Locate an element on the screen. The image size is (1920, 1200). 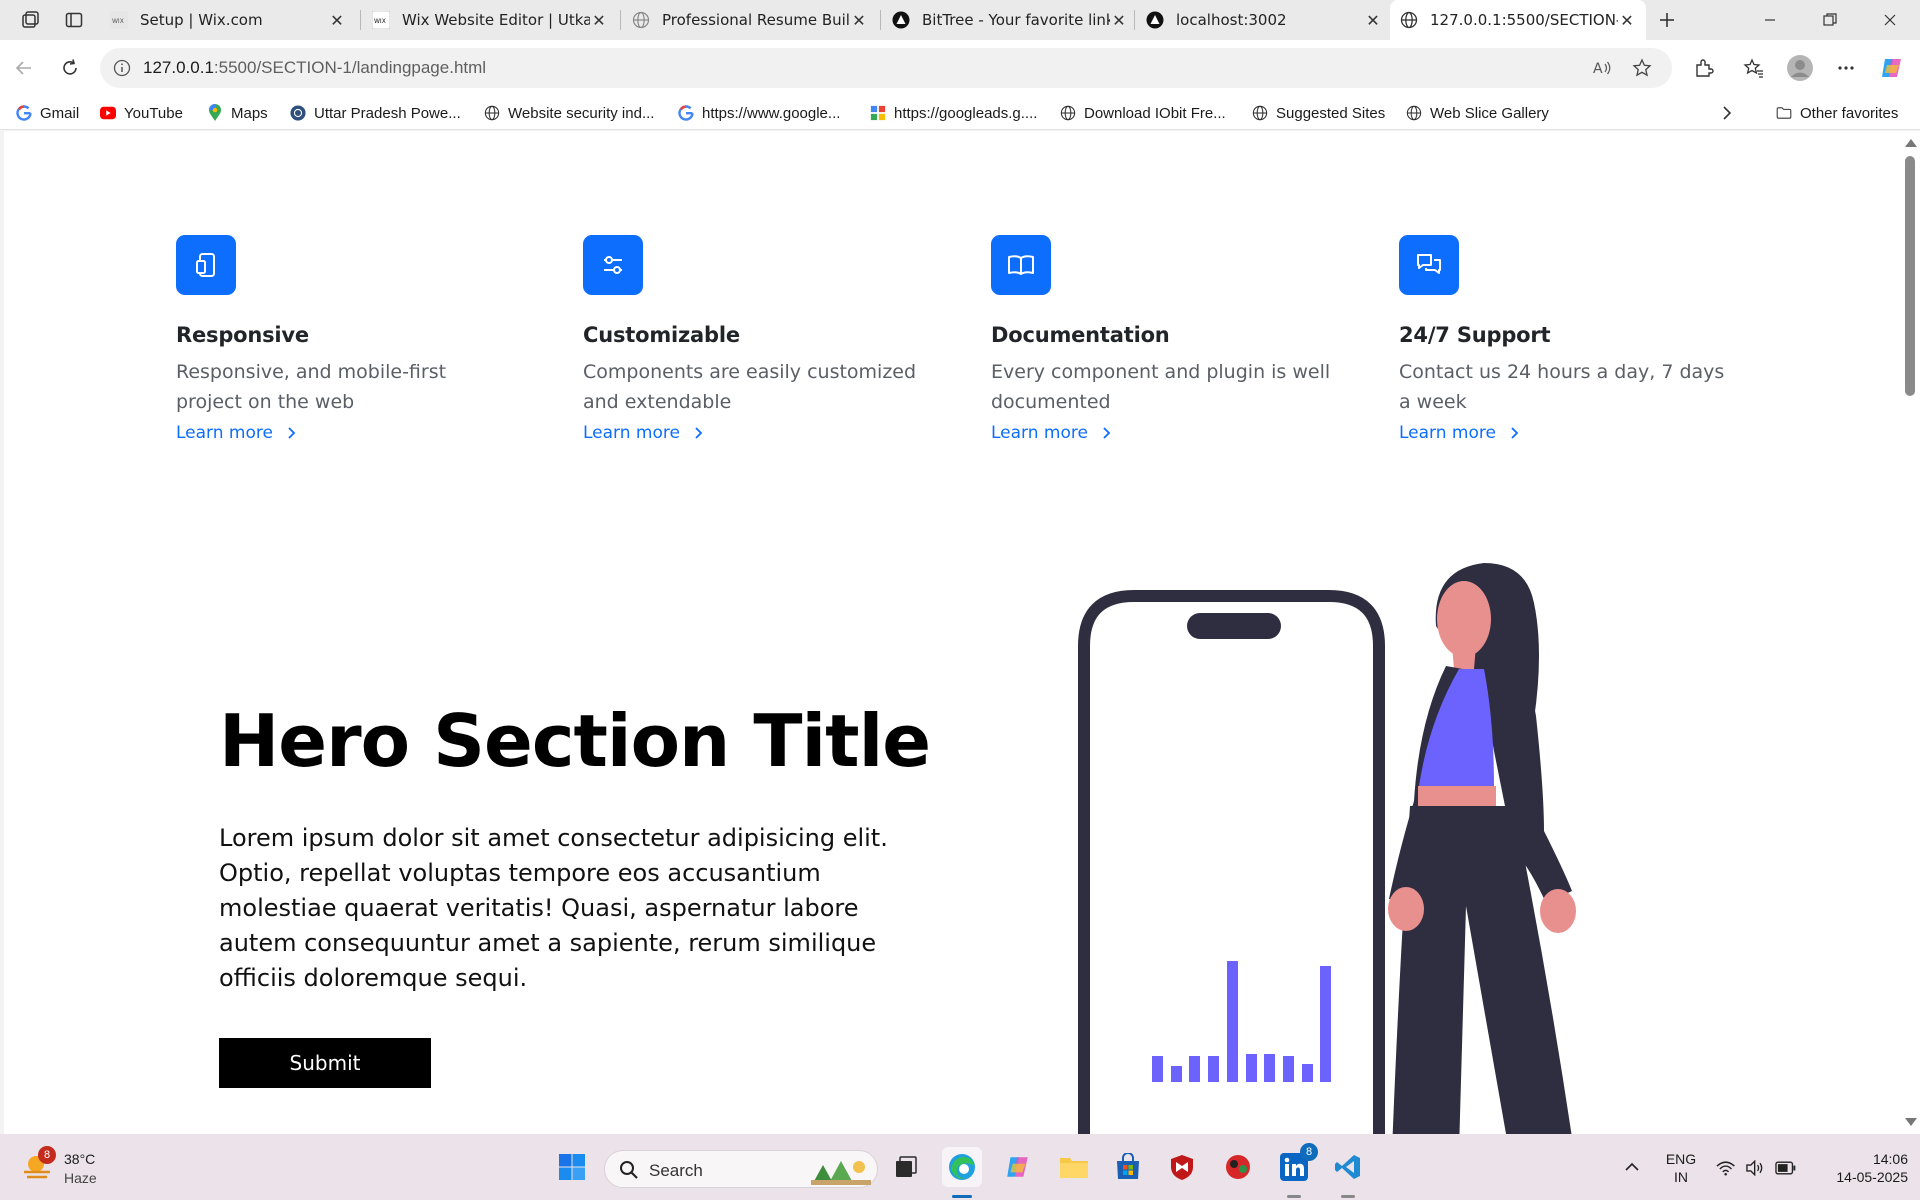
bookmark-label: YouTube is located at coordinates (153, 113).